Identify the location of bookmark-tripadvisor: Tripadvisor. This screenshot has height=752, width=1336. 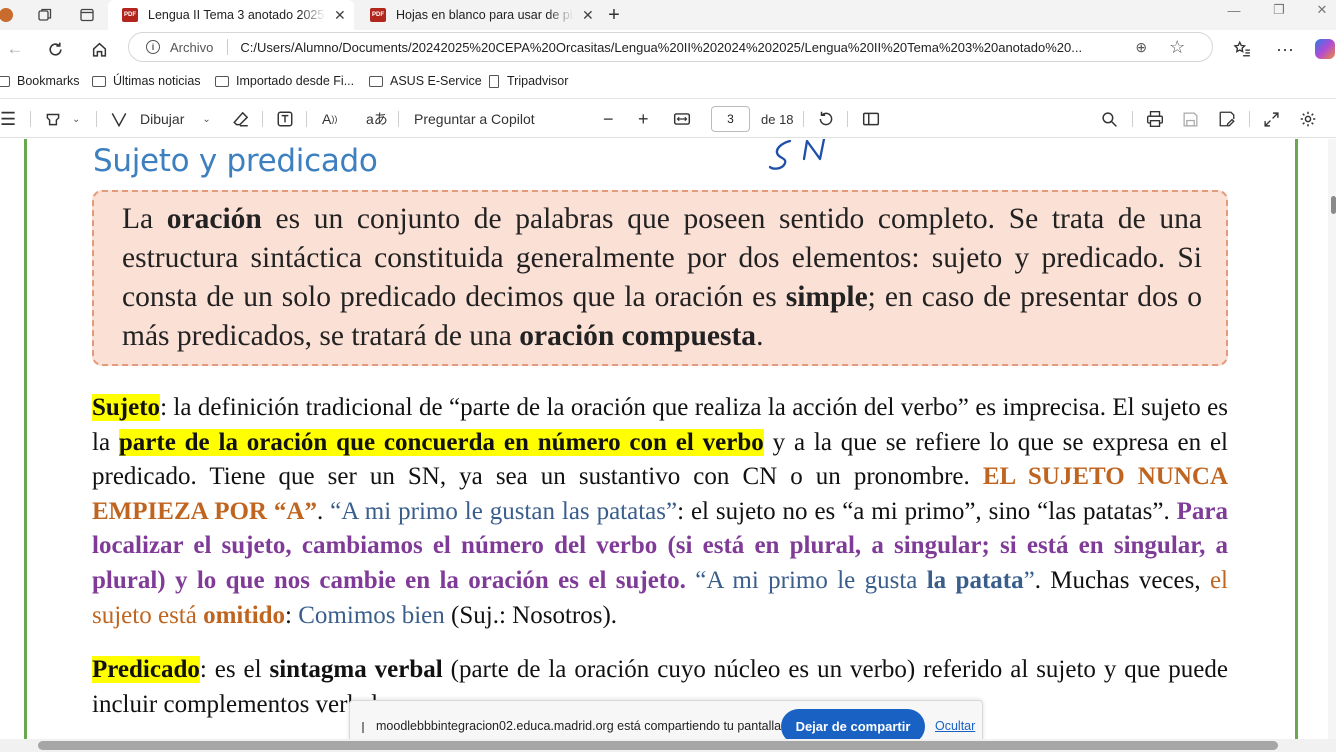
(528, 81).